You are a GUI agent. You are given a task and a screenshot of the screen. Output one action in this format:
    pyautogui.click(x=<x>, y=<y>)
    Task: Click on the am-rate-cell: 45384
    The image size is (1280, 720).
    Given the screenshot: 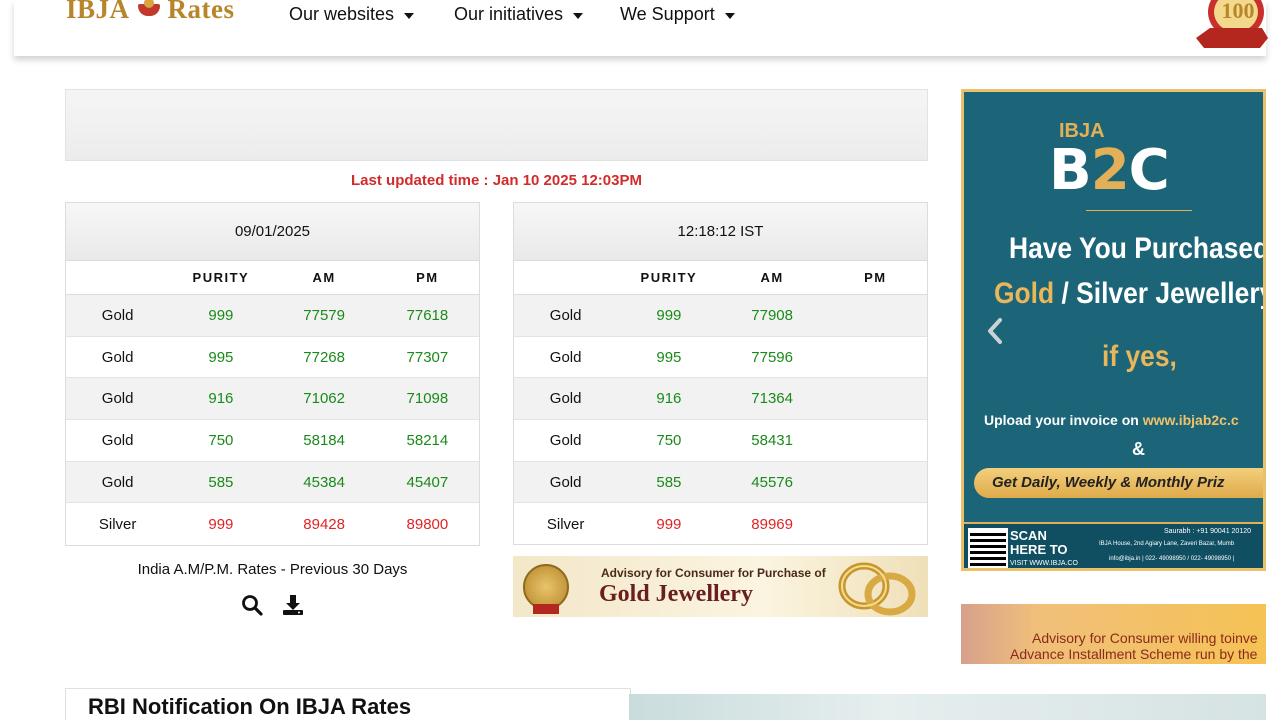 What is the action you would take?
    pyautogui.click(x=324, y=482)
    